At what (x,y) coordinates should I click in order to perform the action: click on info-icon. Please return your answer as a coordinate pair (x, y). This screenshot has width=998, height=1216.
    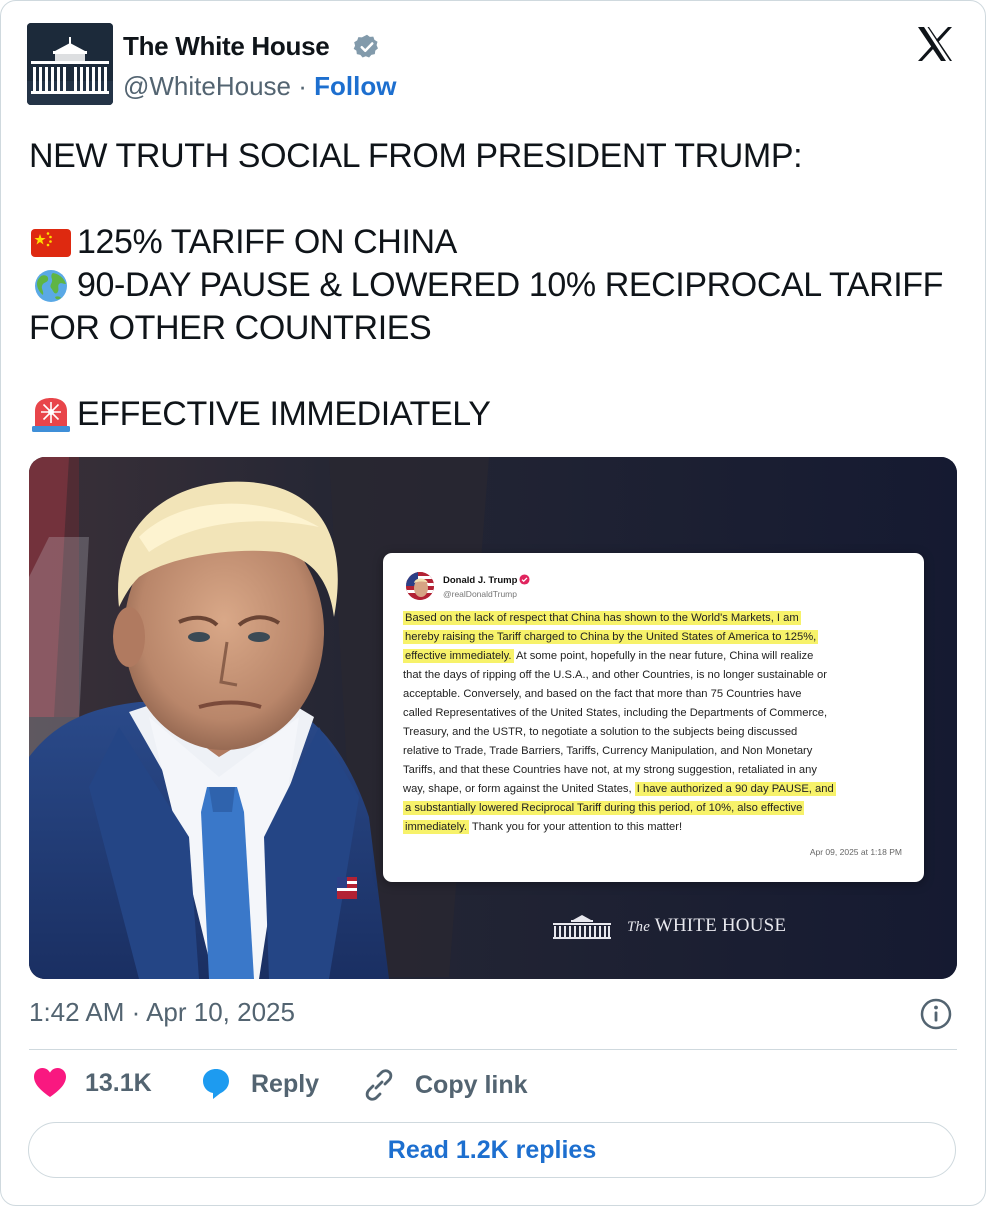
    Looking at the image, I should click on (936, 1014).